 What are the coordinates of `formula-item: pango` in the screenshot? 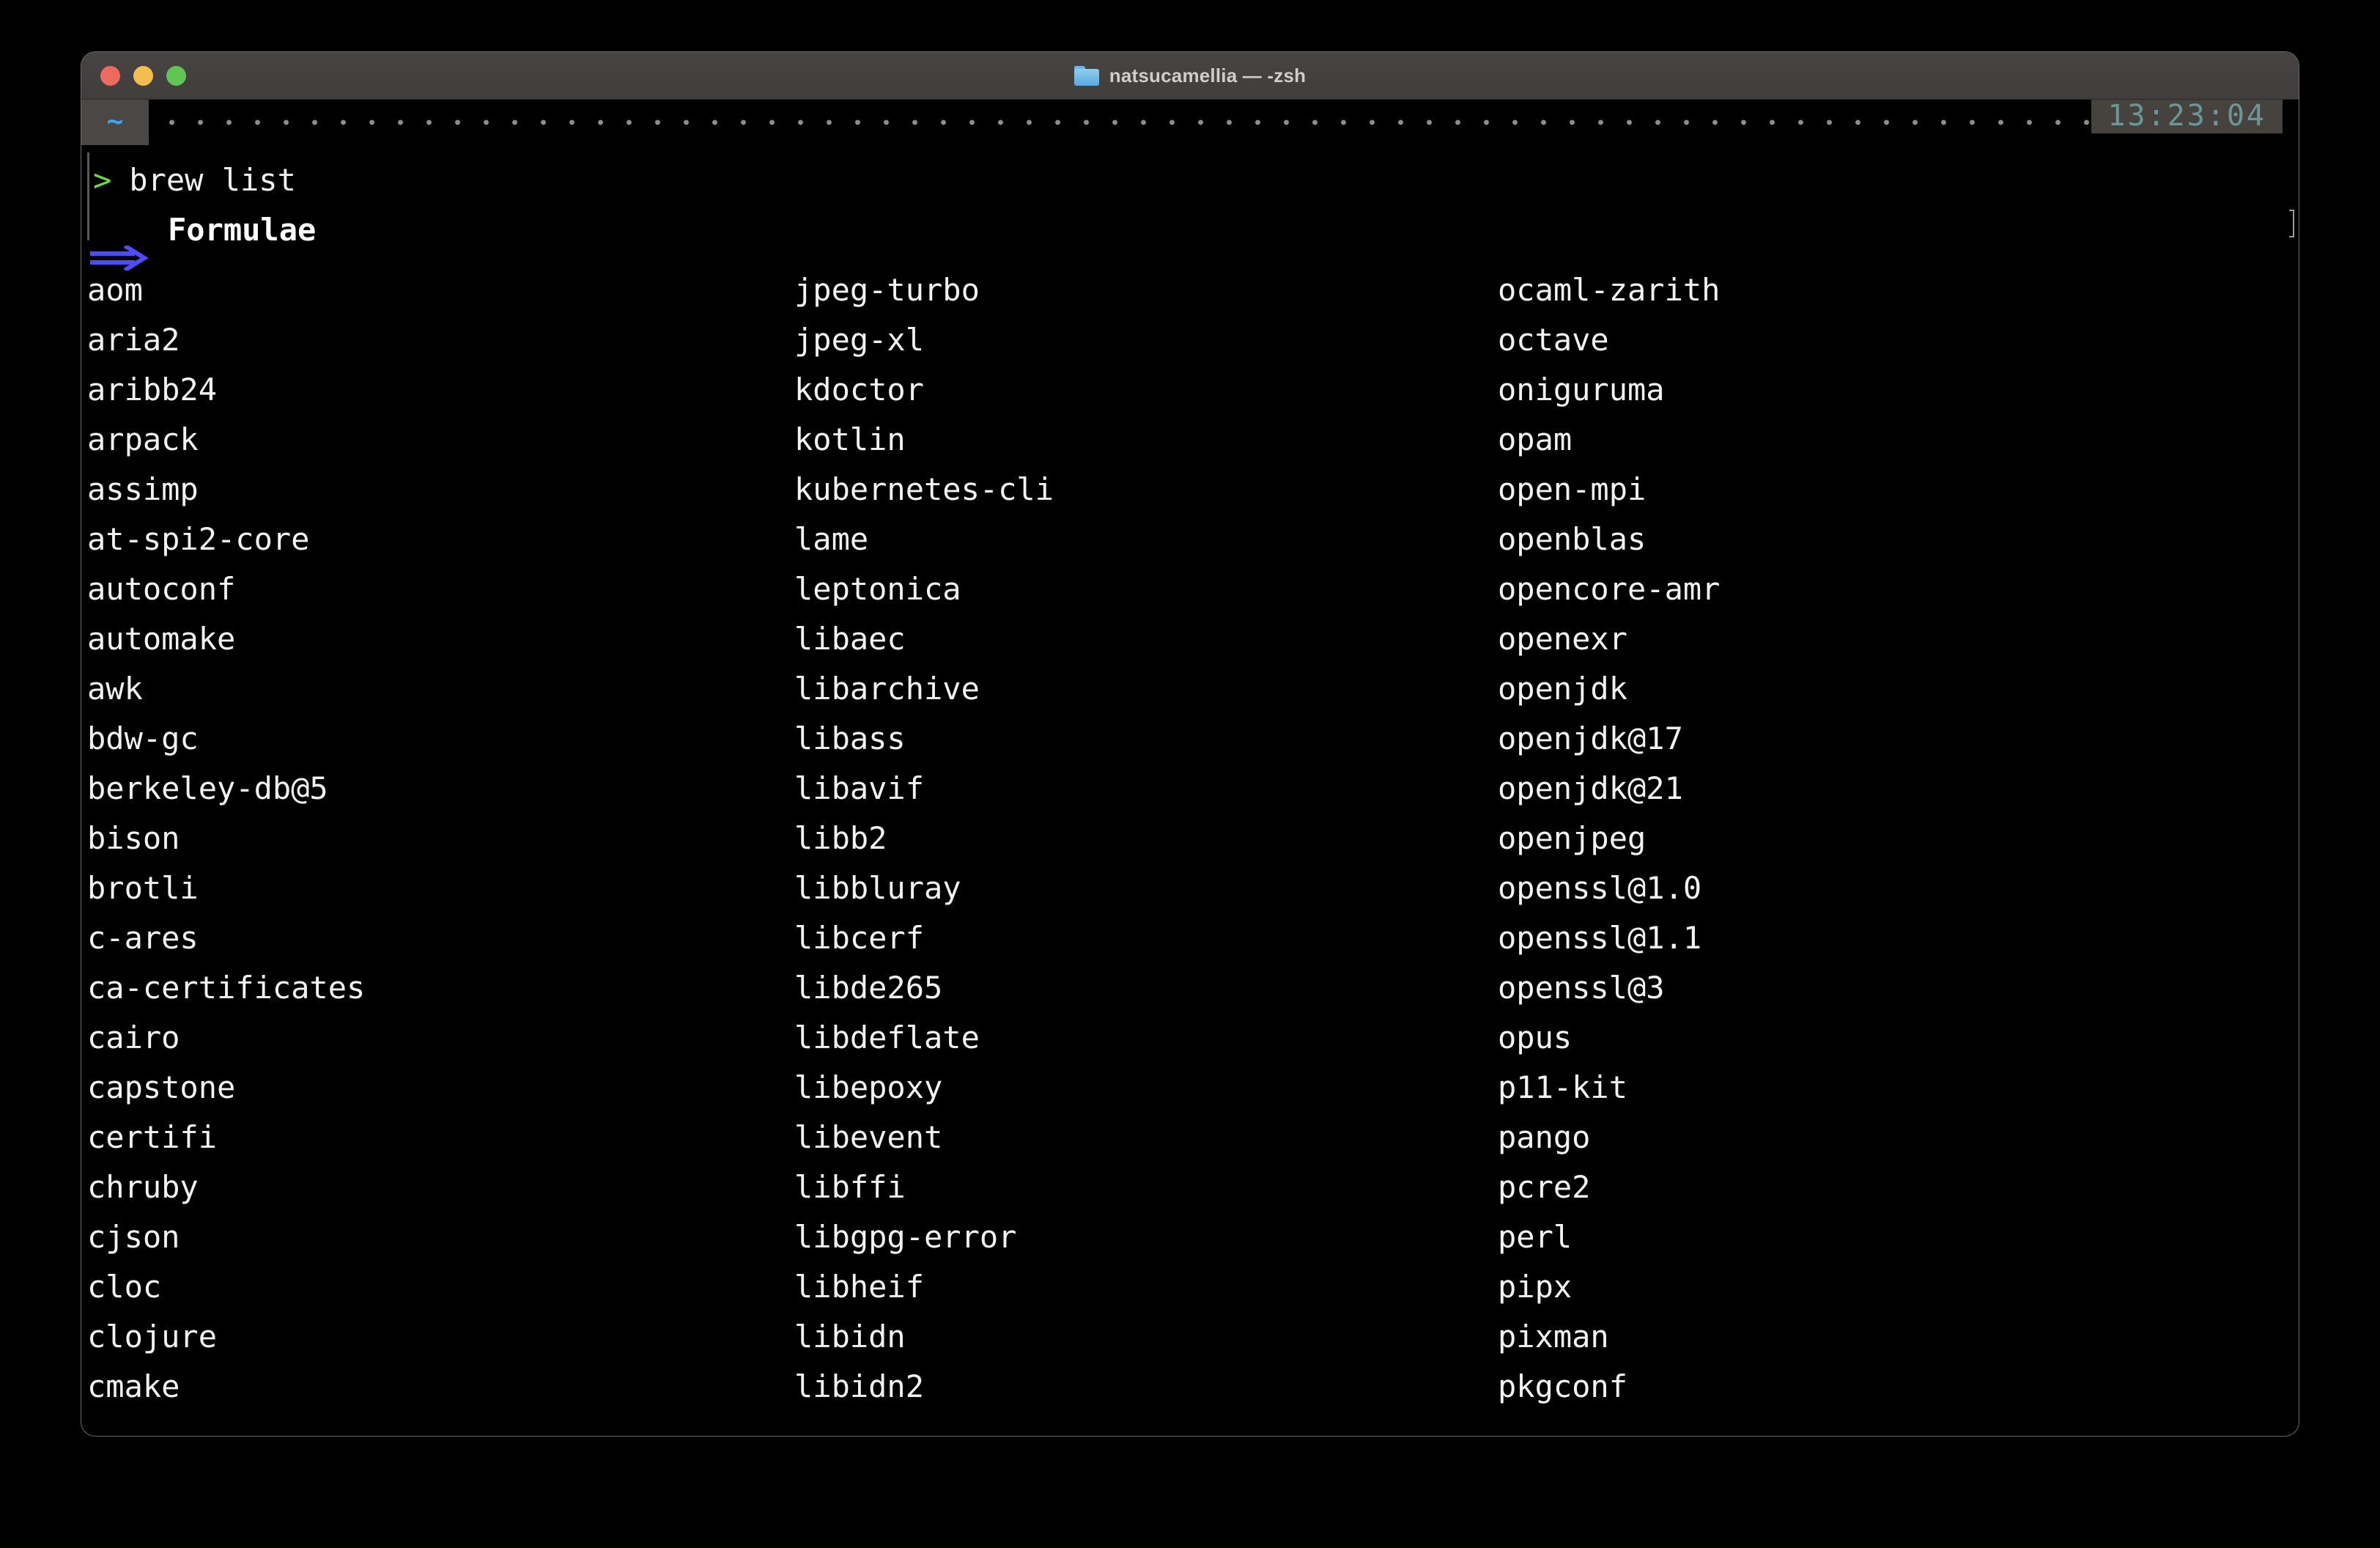 It's located at (1544, 1137).